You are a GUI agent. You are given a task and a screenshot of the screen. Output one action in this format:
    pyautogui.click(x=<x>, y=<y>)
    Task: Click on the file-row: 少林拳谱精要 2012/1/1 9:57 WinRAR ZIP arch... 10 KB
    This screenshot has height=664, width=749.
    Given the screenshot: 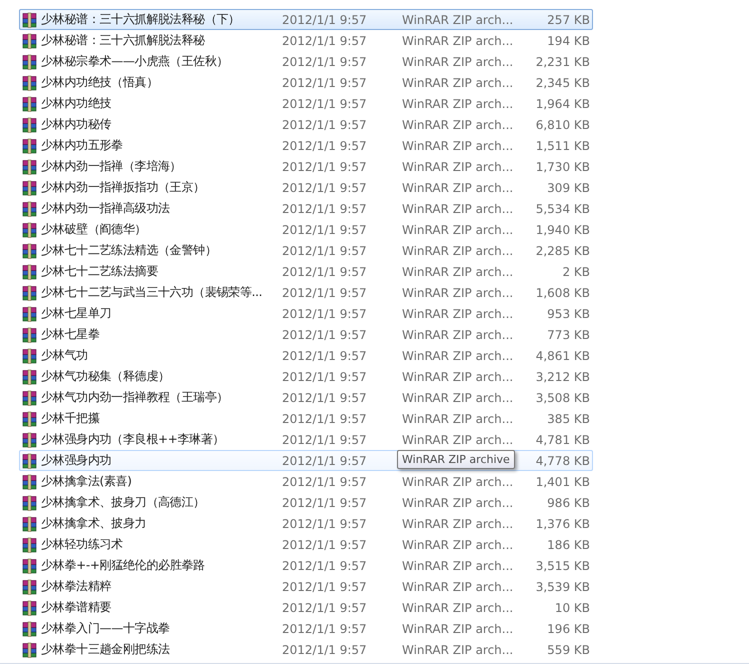 What is the action you would take?
    pyautogui.click(x=306, y=607)
    